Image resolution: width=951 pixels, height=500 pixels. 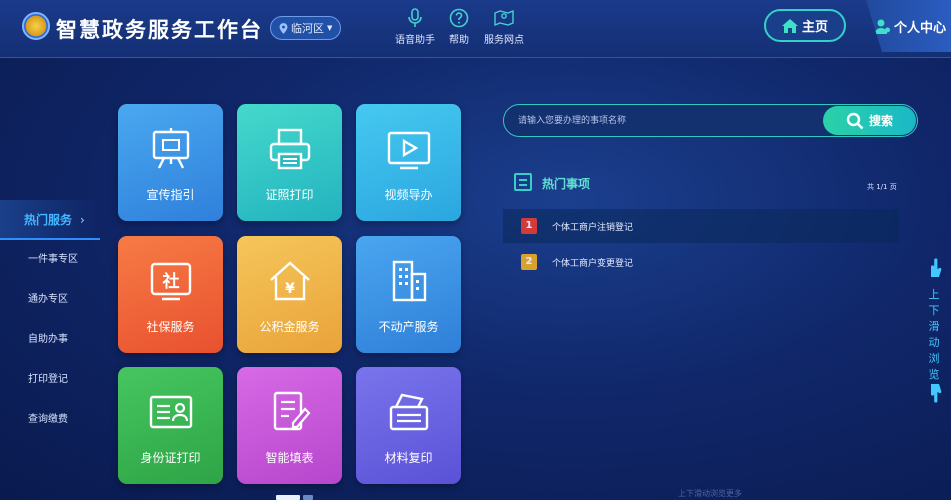 I want to click on tile-video-guide: 视频导办, so click(x=408, y=162).